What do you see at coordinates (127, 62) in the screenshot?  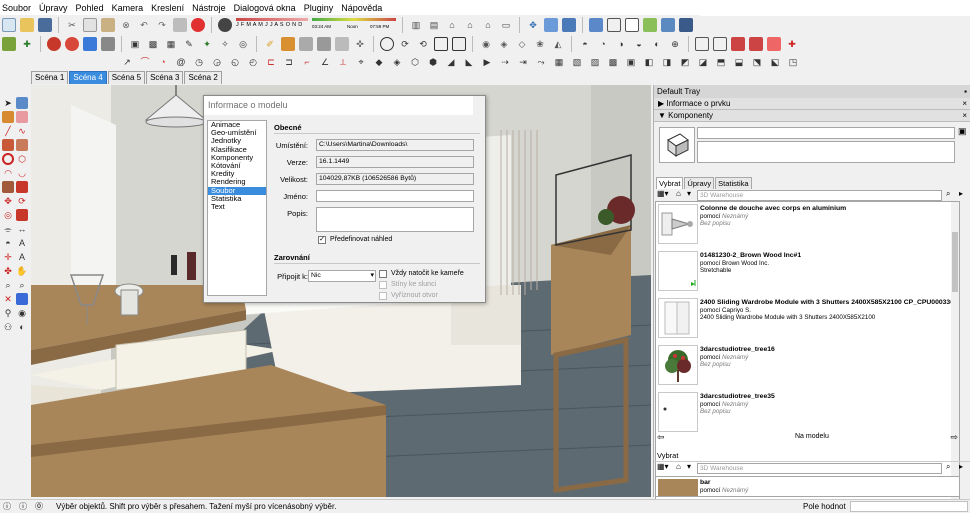 I see `follow-me-icon: ↗` at bounding box center [127, 62].